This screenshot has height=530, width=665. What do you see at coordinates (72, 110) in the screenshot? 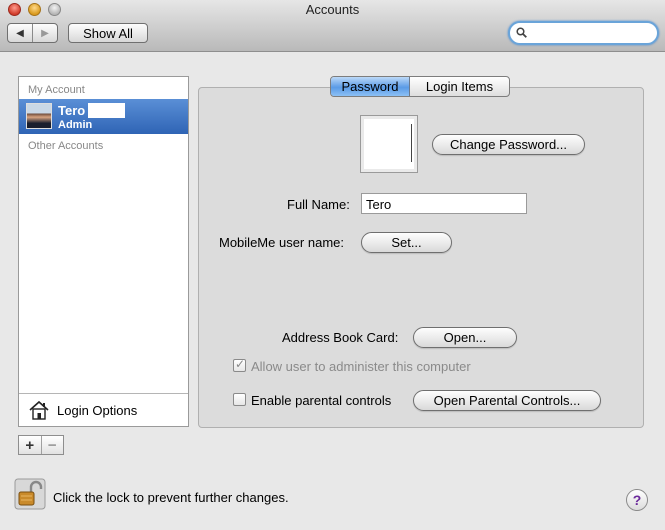
I see `account-name: Tero` at bounding box center [72, 110].